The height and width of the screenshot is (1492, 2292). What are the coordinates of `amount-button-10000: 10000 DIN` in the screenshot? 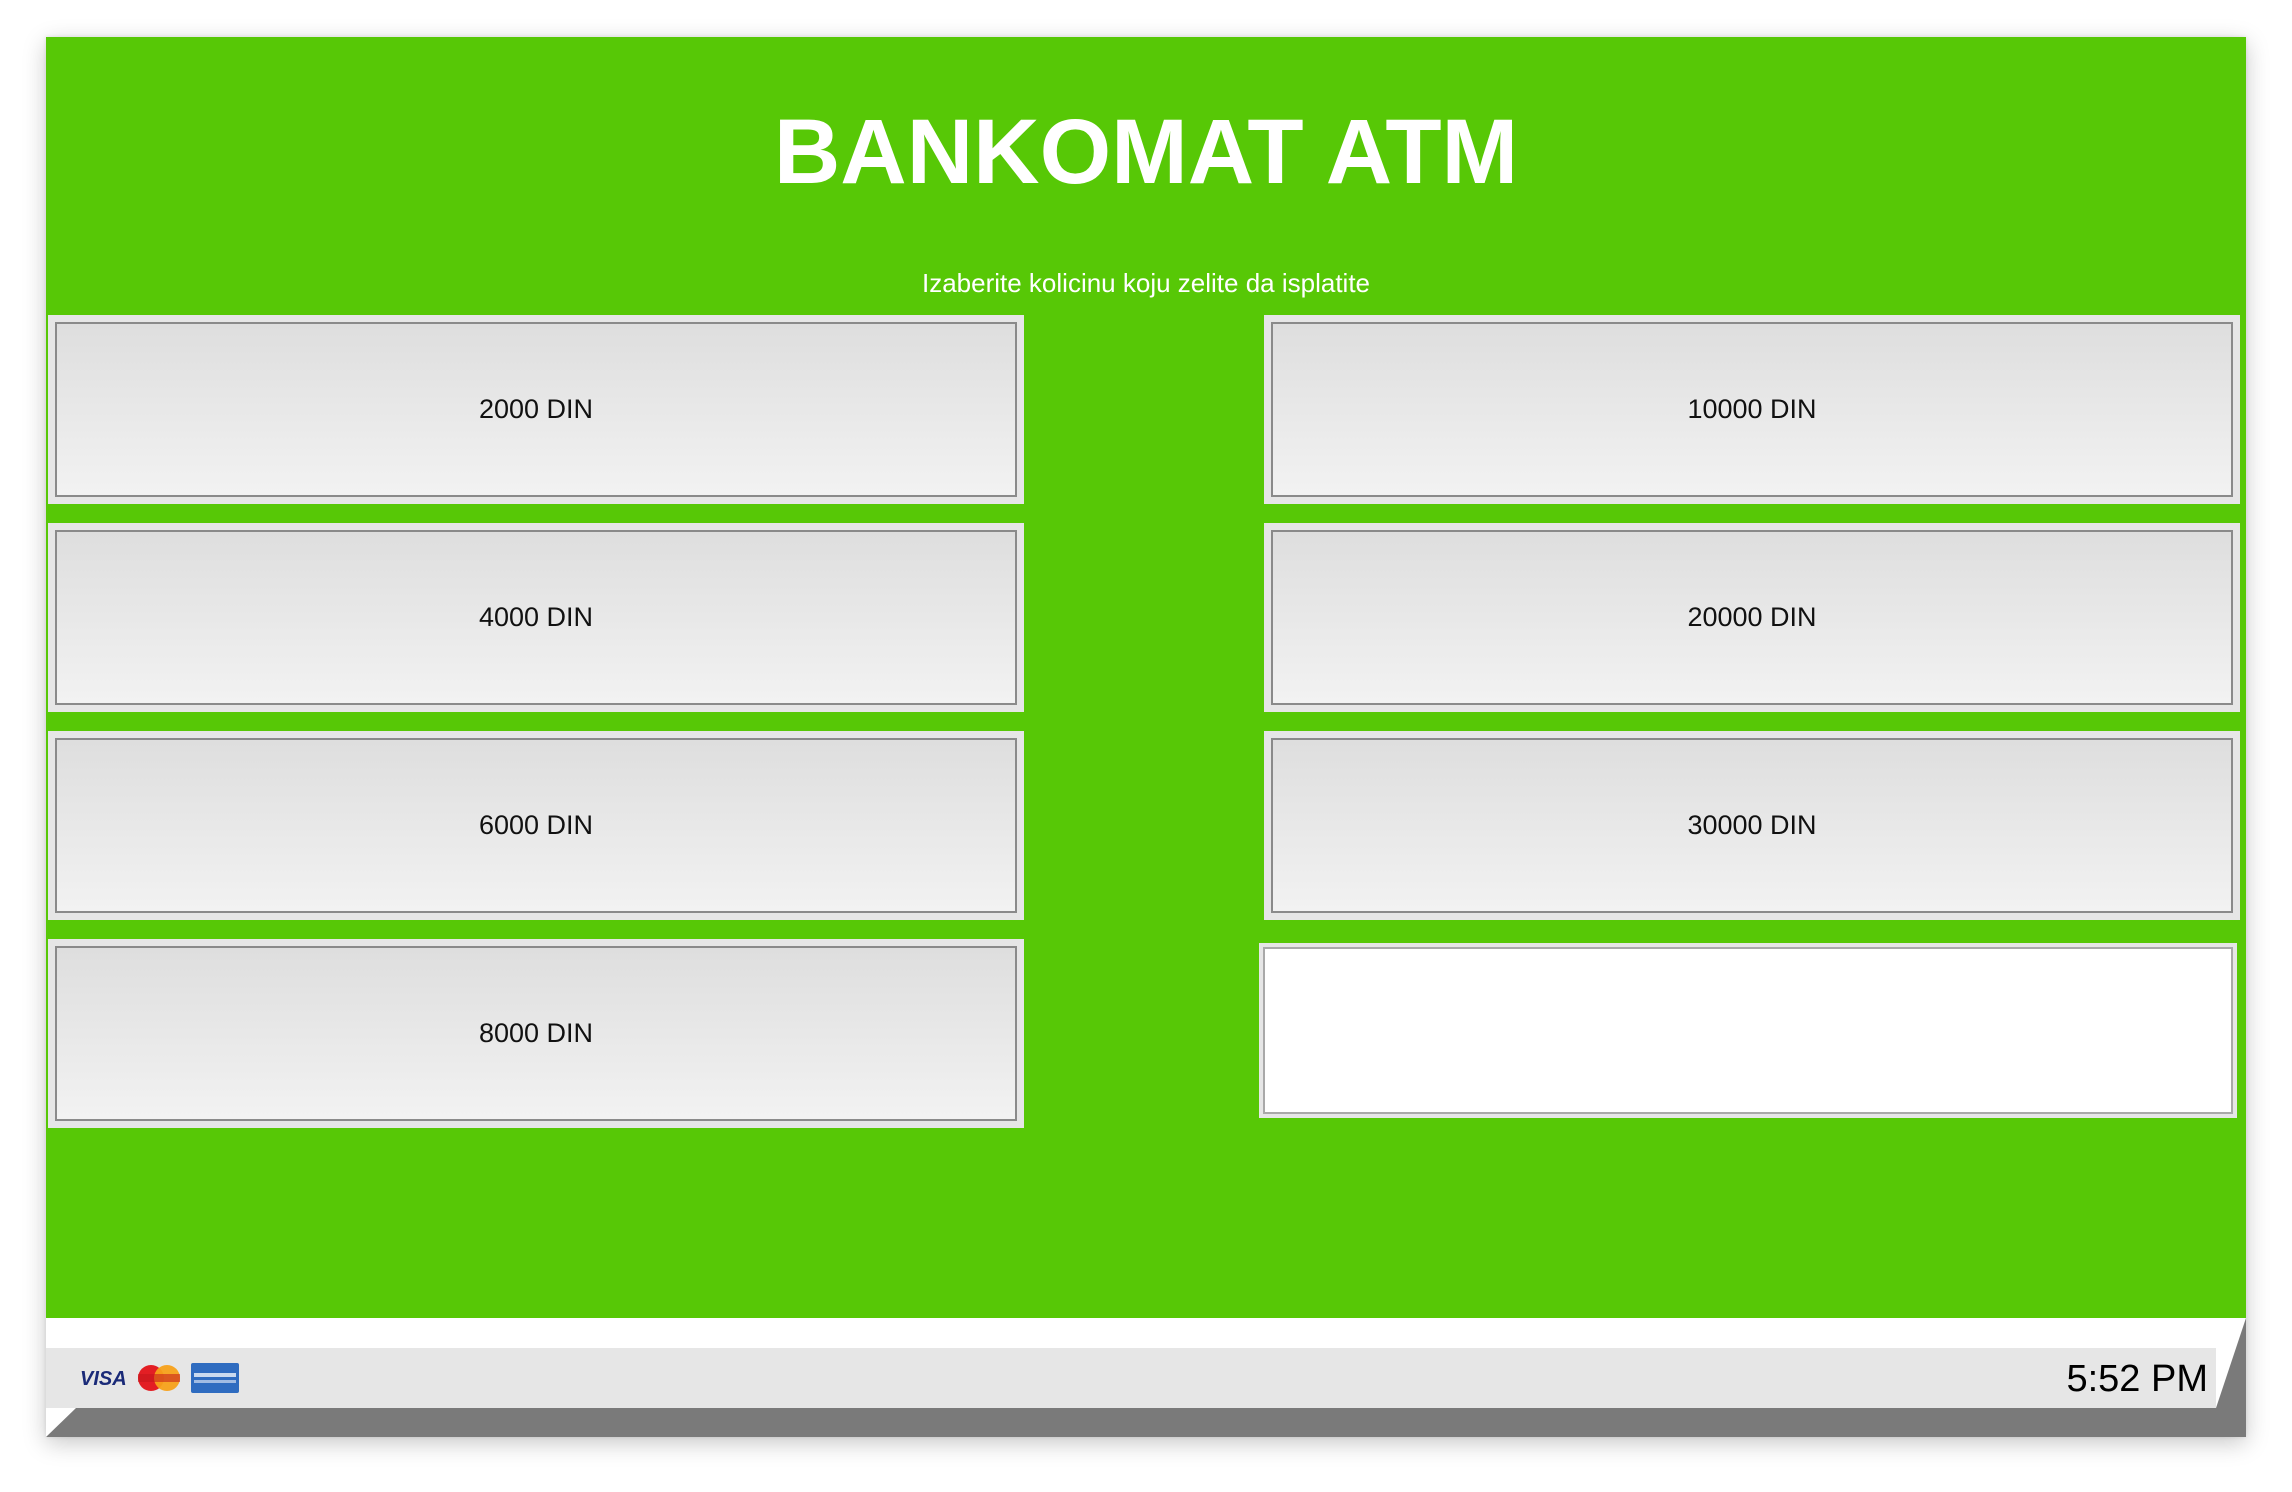 It's located at (1752, 409).